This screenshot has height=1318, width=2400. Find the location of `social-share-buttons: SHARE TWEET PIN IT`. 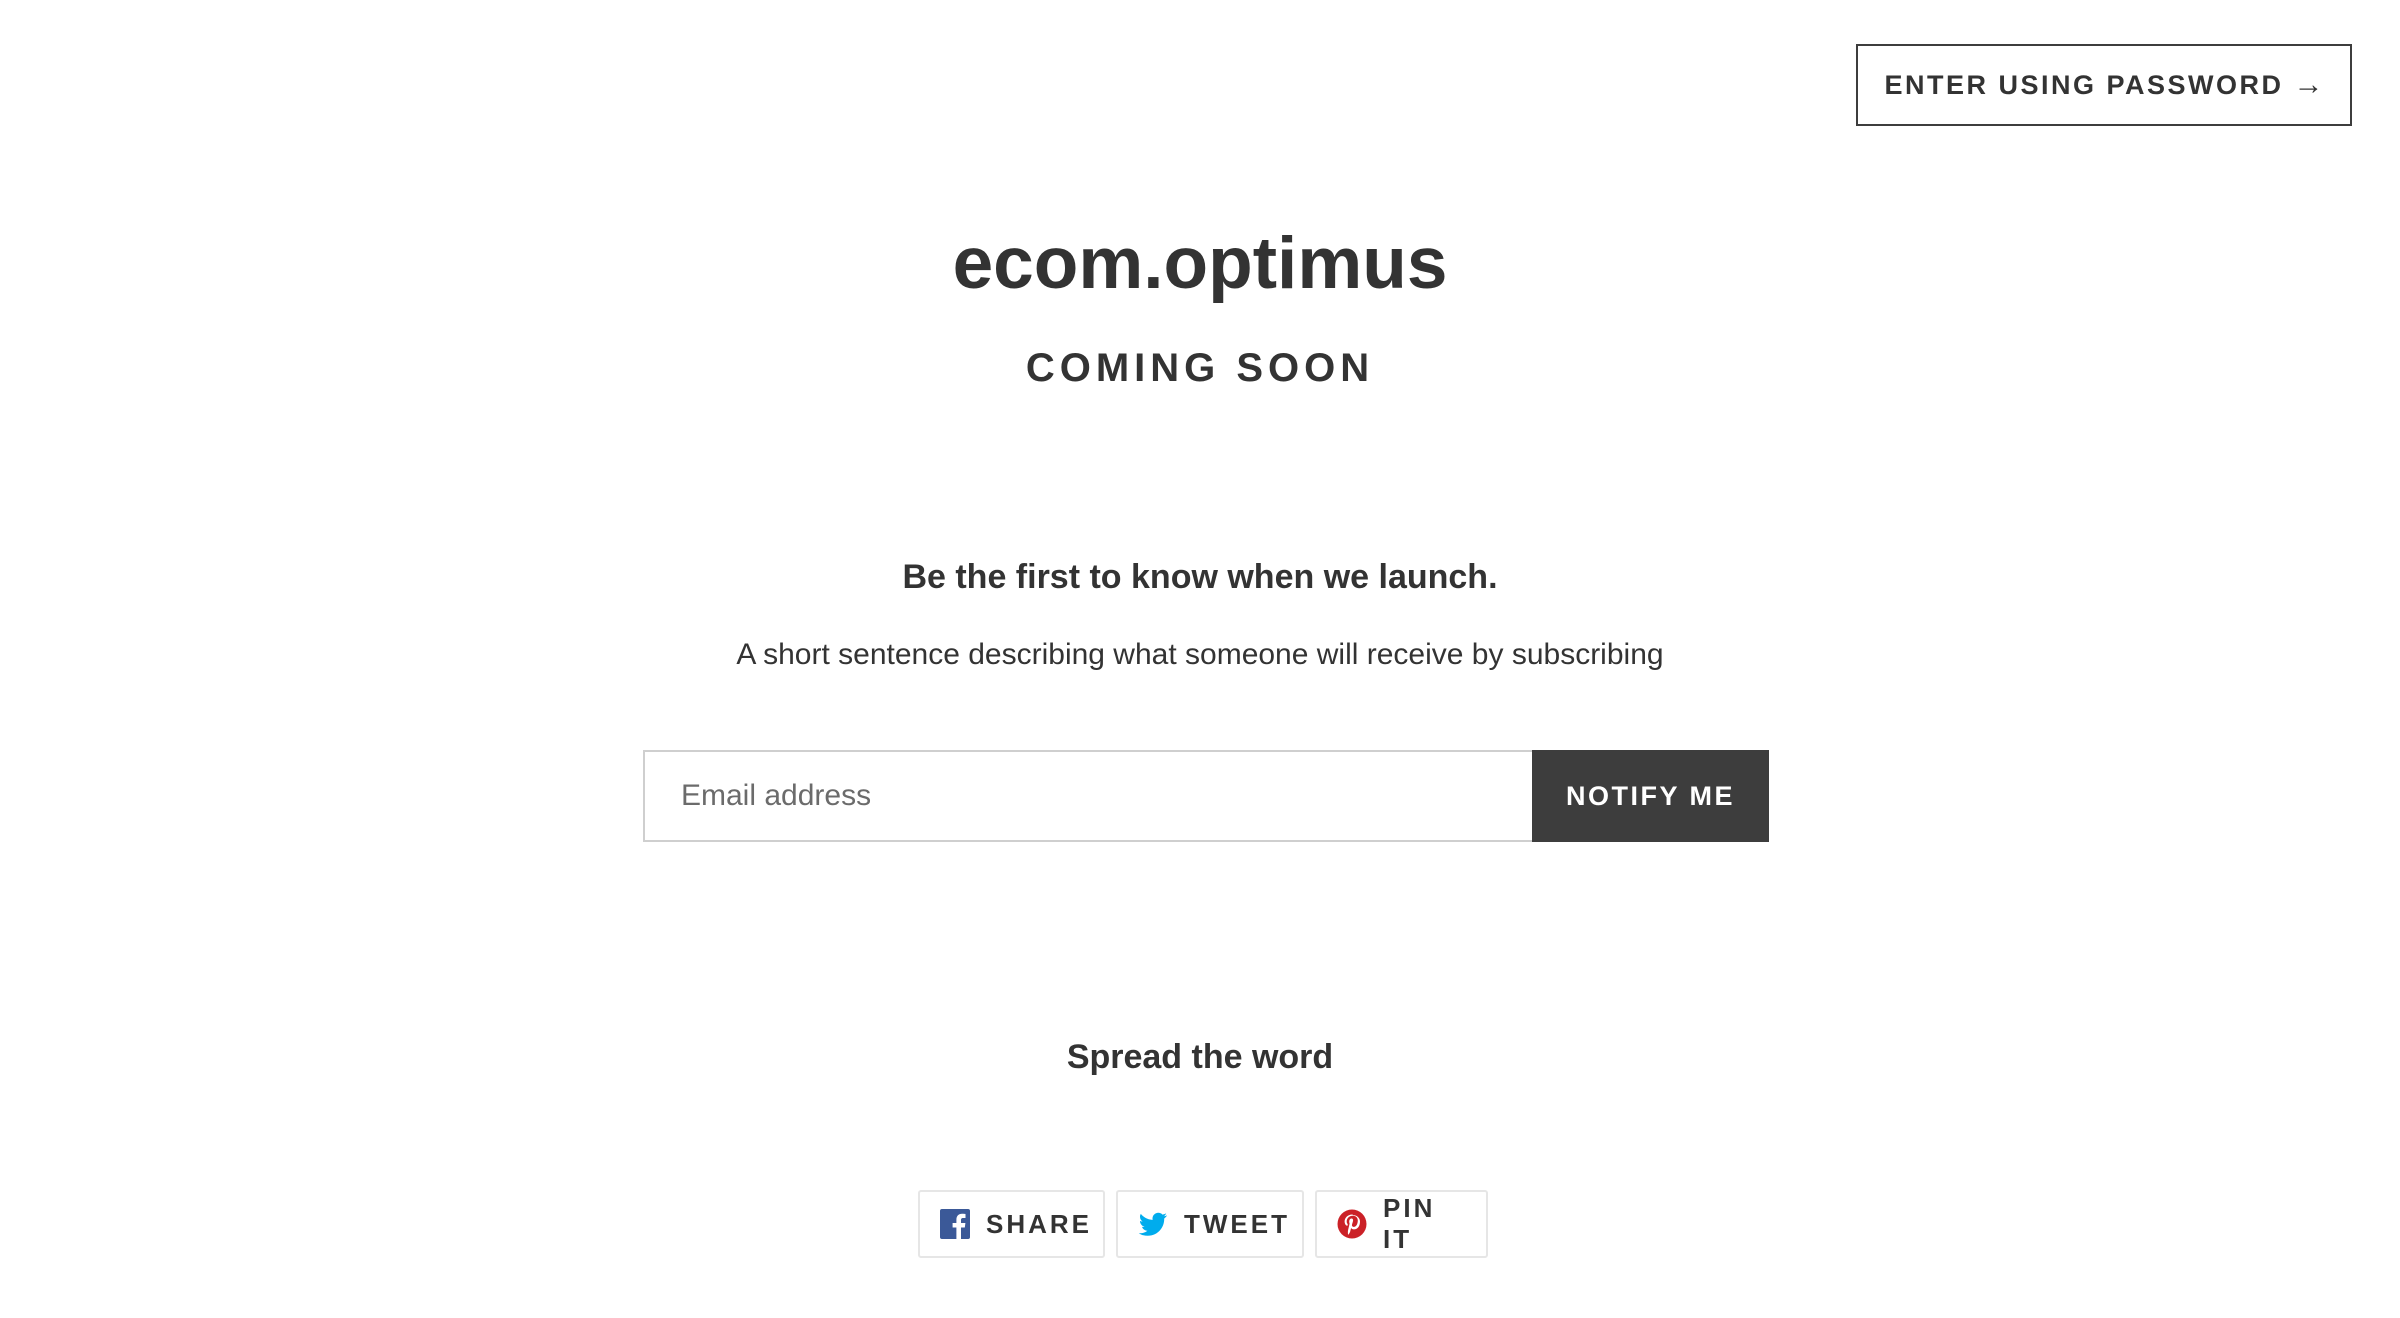

social-share-buttons: SHARE TWEET PIN IT is located at coordinates (1203, 1224).